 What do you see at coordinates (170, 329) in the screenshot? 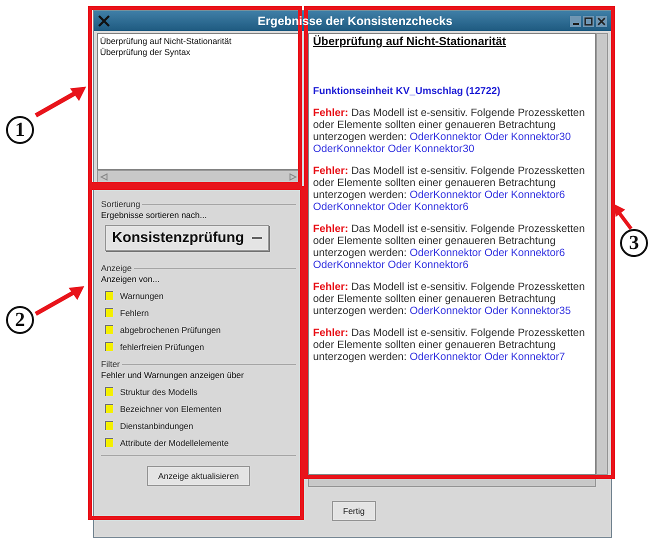
I see `checkbox-label: abgebrochenen Prüfungen` at bounding box center [170, 329].